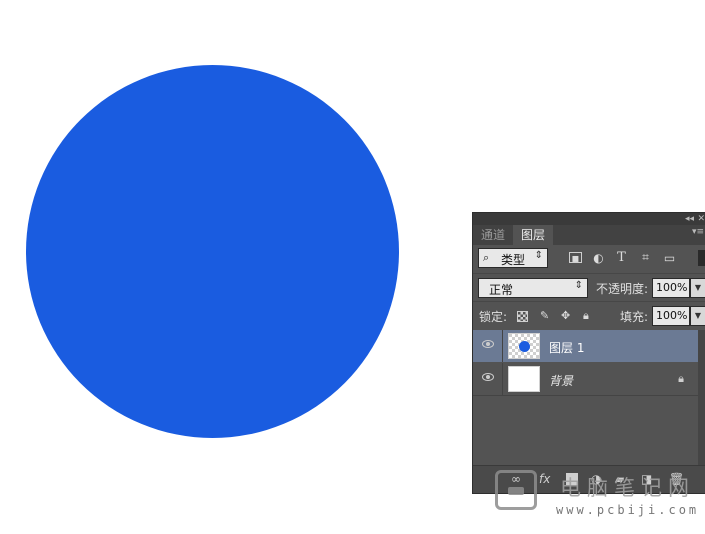  What do you see at coordinates (598, 258) in the screenshot?
I see `adjustment-filter-icon: ◐` at bounding box center [598, 258].